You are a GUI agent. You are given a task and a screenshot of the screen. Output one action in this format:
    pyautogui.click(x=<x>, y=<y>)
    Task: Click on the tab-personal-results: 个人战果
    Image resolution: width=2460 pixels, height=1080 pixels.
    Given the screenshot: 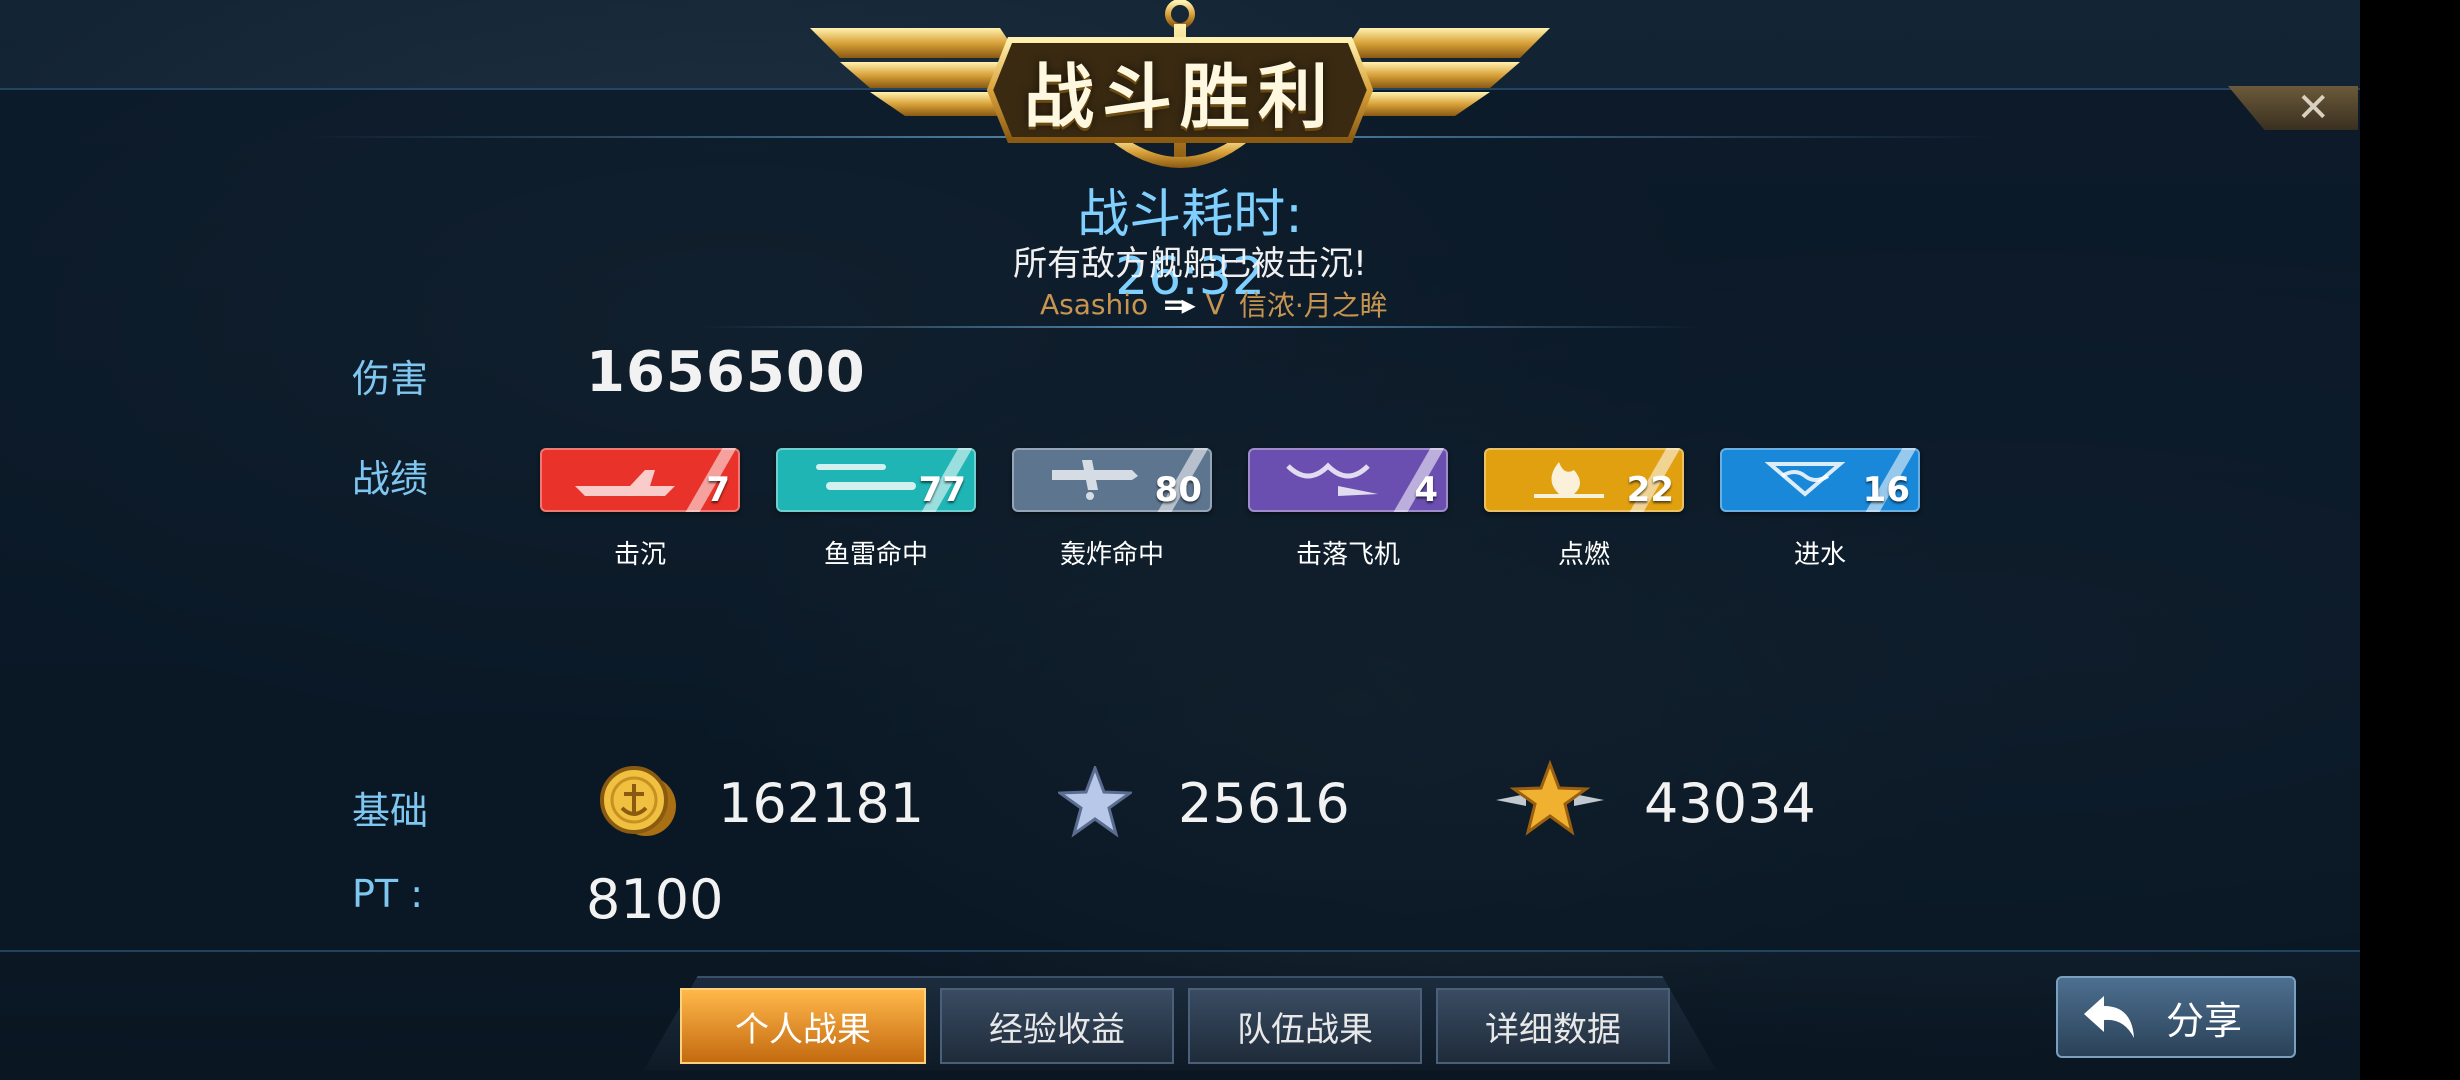 What is the action you would take?
    pyautogui.click(x=803, y=1026)
    